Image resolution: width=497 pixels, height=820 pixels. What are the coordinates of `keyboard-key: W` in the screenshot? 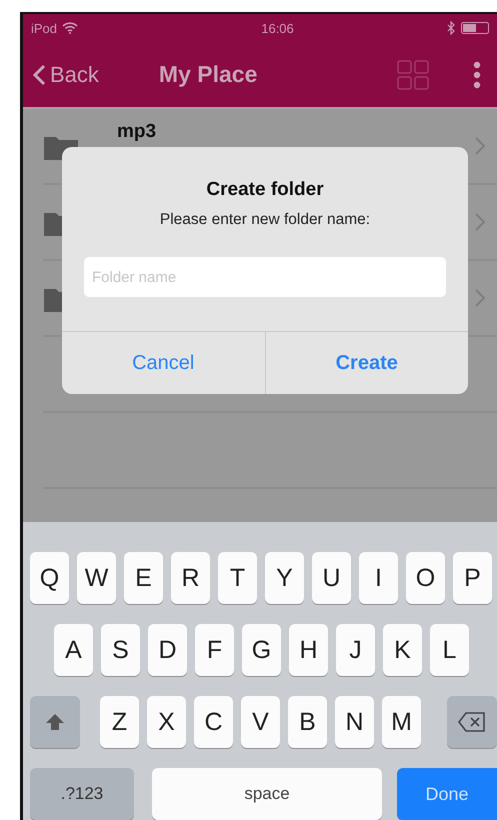 It's located at (96, 578).